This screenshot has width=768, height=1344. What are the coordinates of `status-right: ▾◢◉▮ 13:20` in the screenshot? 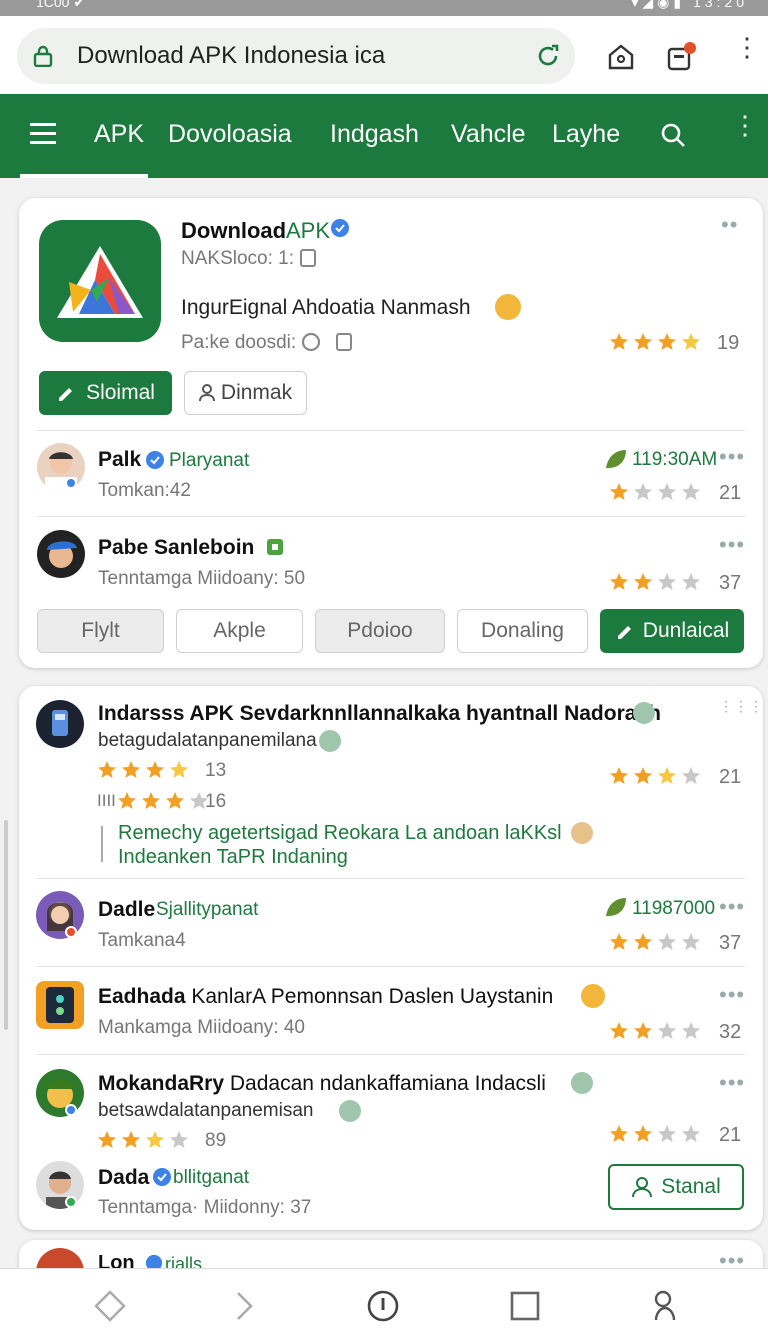 It's located at (689, 5).